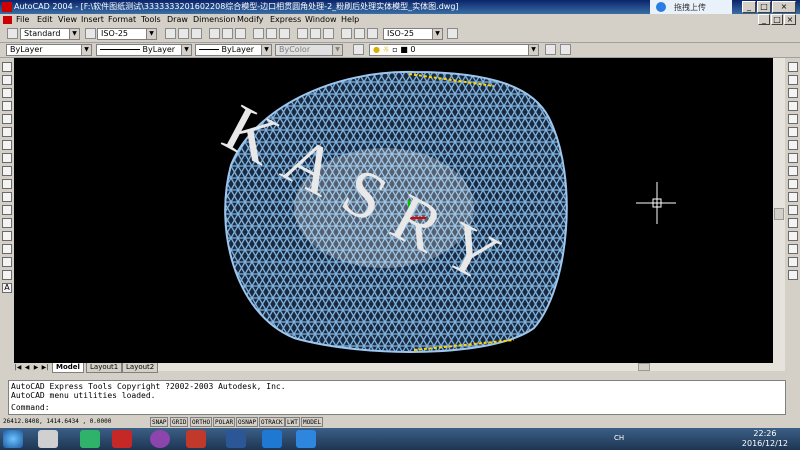  I want to click on rotate-icon, so click(793, 145).